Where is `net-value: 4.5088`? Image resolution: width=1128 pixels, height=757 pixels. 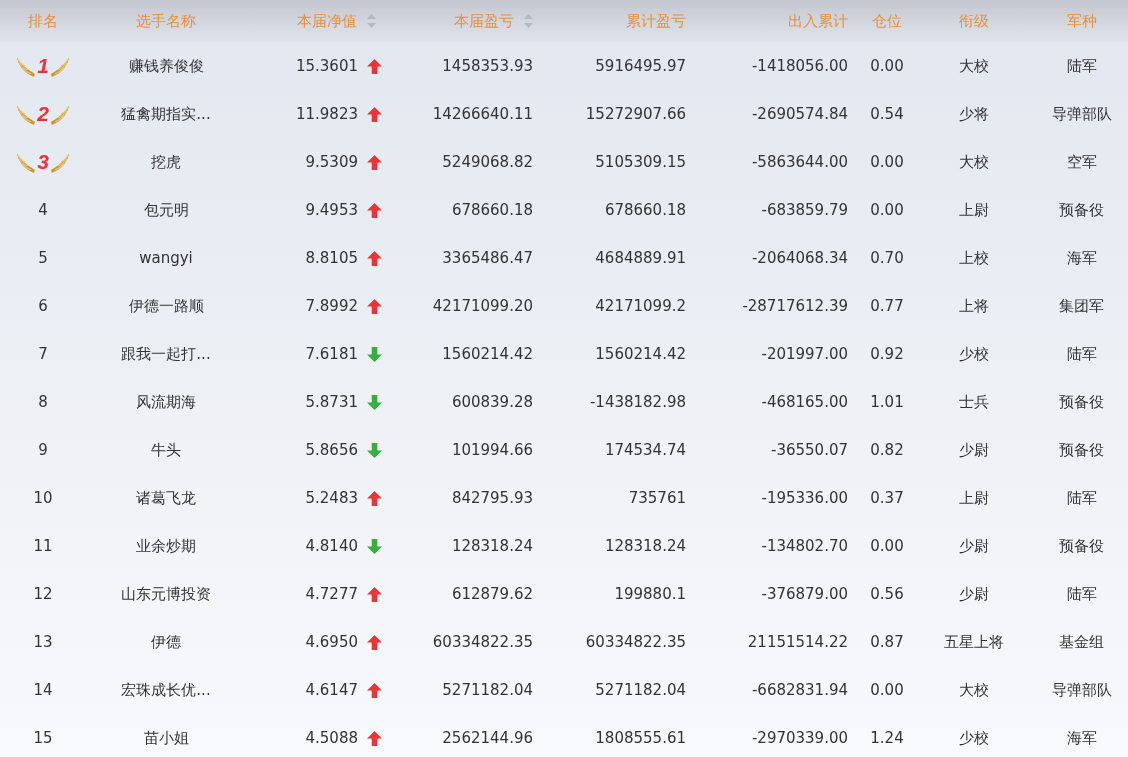 net-value: 4.5088 is located at coordinates (331, 738).